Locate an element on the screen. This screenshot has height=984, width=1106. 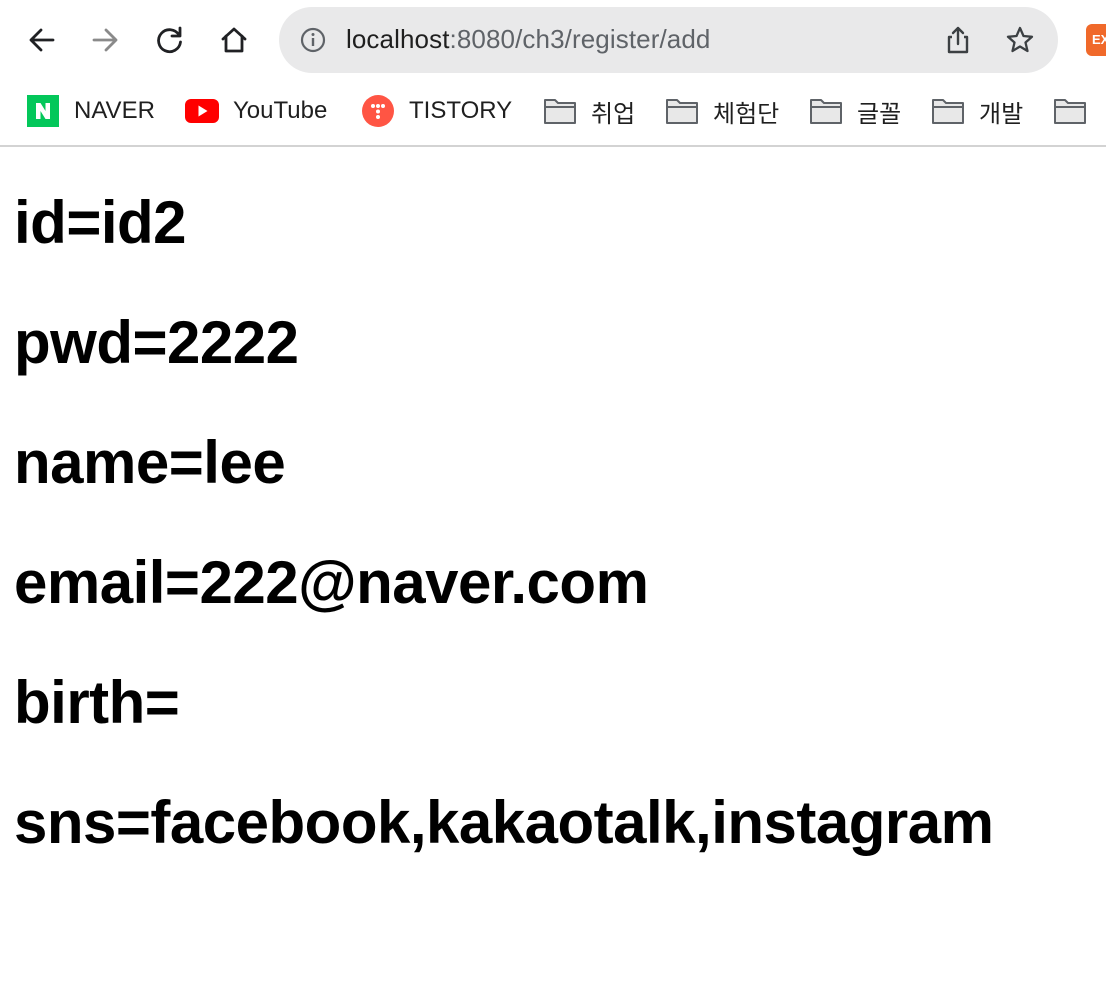
bookmark-label: 체험단 is located at coordinates (746, 114).